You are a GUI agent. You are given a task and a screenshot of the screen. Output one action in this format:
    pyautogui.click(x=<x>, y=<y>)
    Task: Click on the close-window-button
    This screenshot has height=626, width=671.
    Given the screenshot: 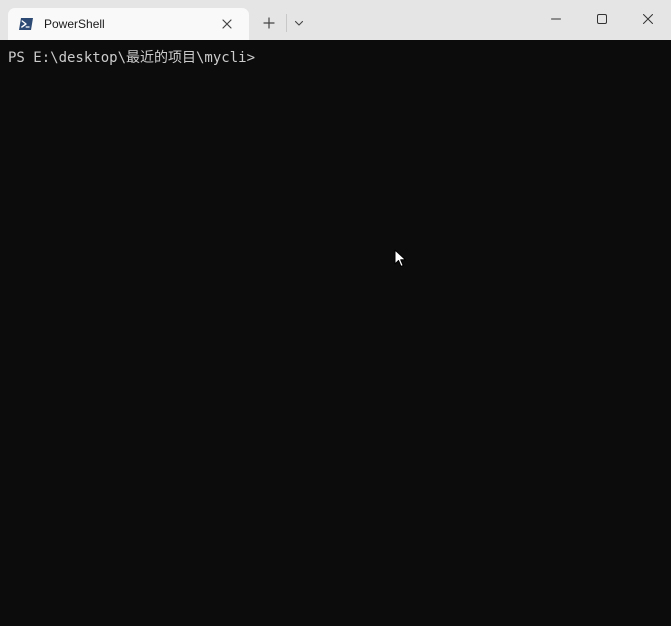 What is the action you would take?
    pyautogui.click(x=648, y=20)
    